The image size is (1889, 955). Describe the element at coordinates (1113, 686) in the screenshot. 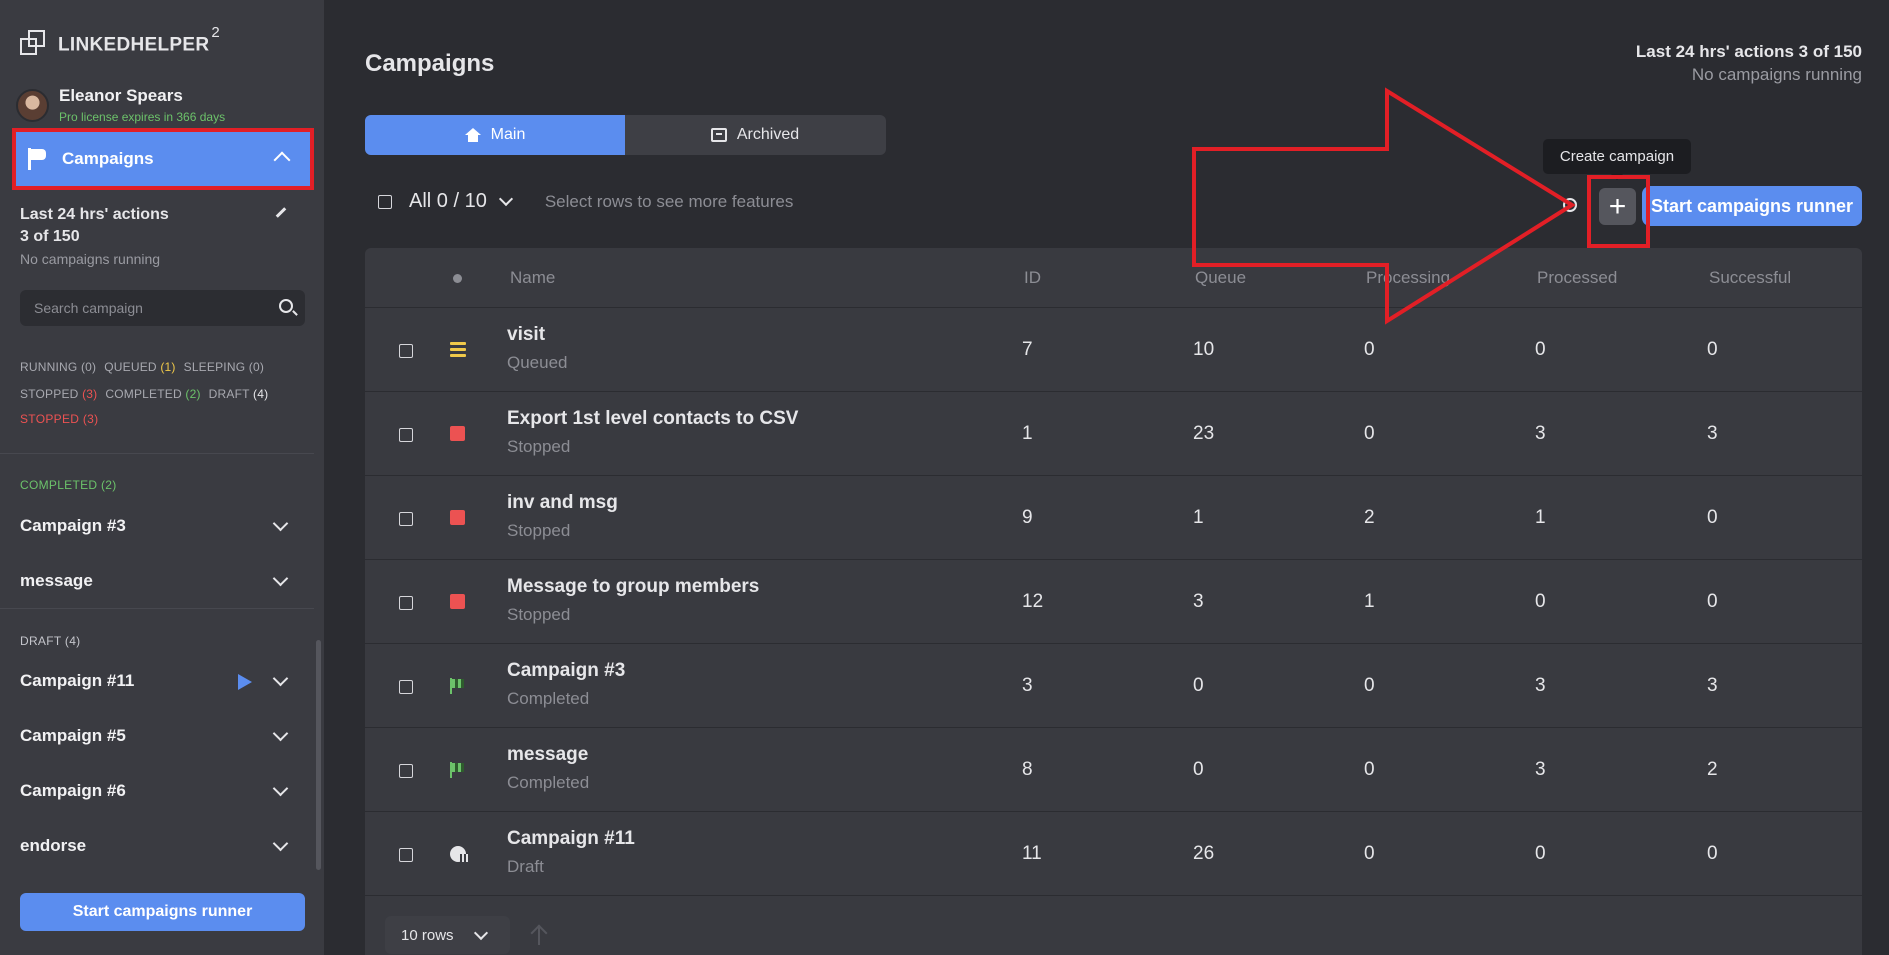

I see `table-row: Campaign #3 Completed 3 0 0 3 3` at that location.